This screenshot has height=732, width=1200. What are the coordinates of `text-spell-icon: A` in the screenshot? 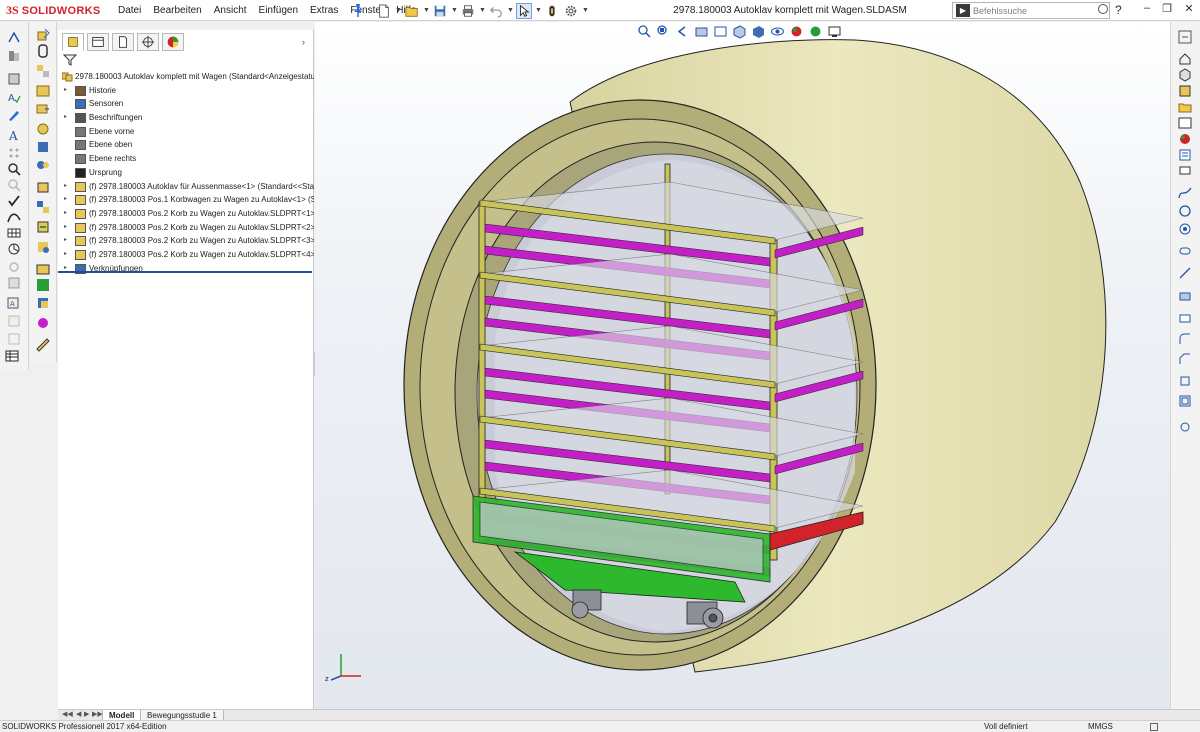 It's located at (14, 97).